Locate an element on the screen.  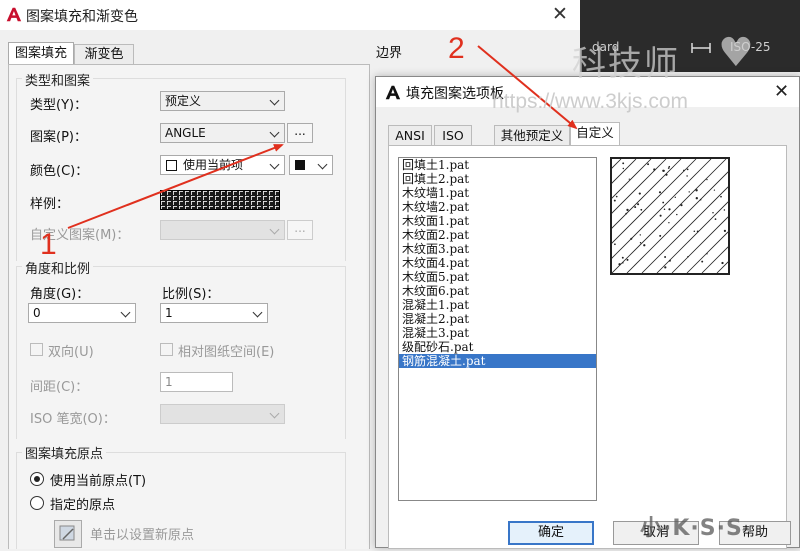
relative-paperspace-label: 相对图纸空间(E) is located at coordinates (226, 352).